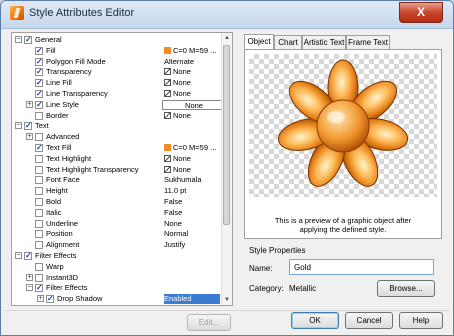  Describe the element at coordinates (117, 126) in the screenshot. I see `tree-row: − Text` at that location.